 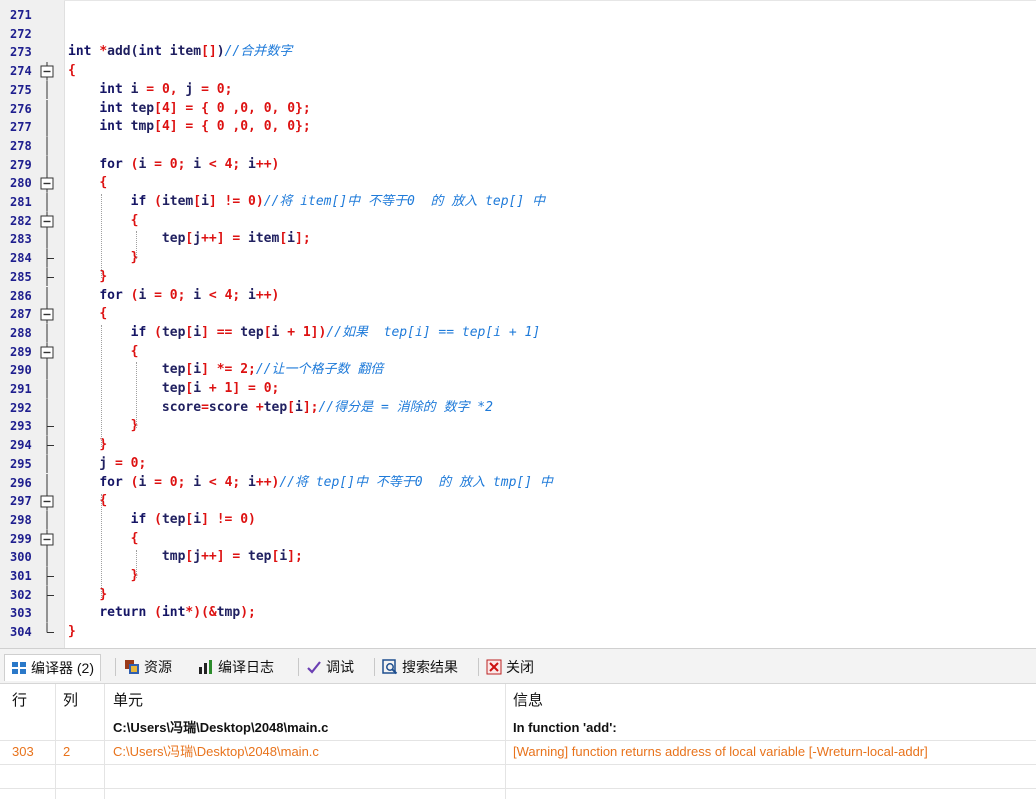 What do you see at coordinates (330, 667) in the screenshot?
I see `tab-debug: 调试` at bounding box center [330, 667].